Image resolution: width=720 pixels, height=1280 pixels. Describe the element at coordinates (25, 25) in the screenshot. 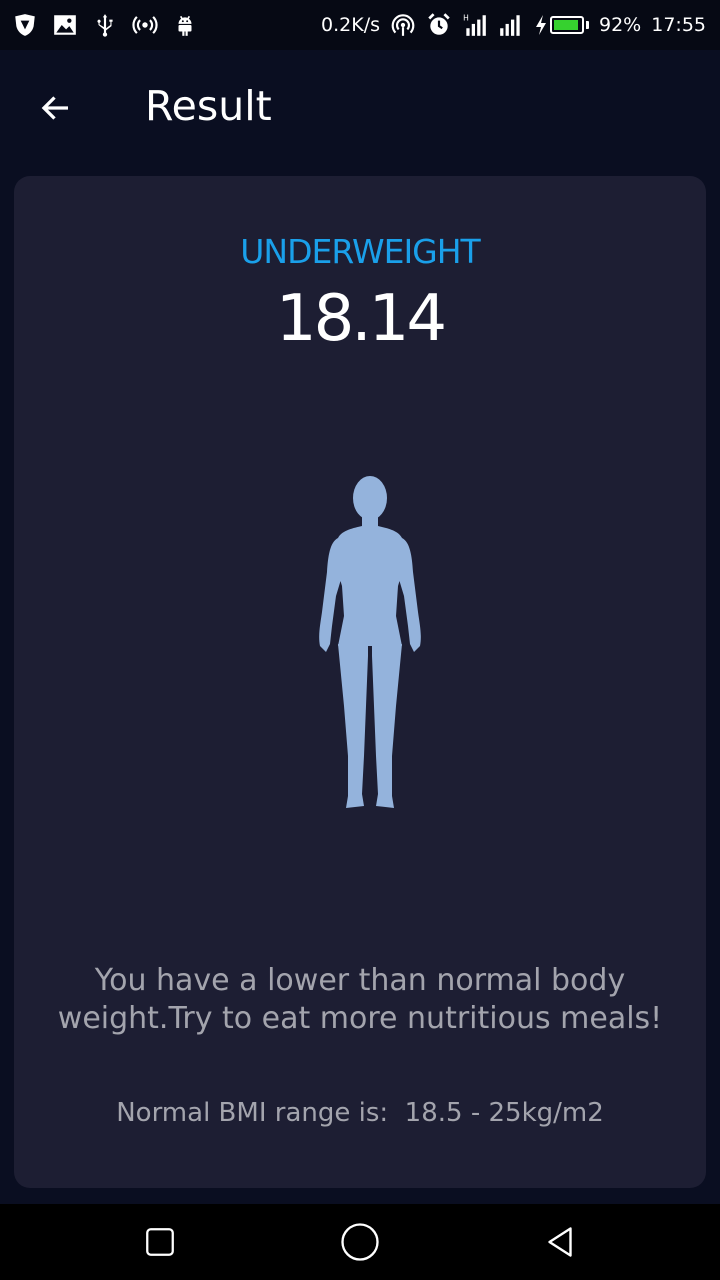

I see `shield-icon` at that location.